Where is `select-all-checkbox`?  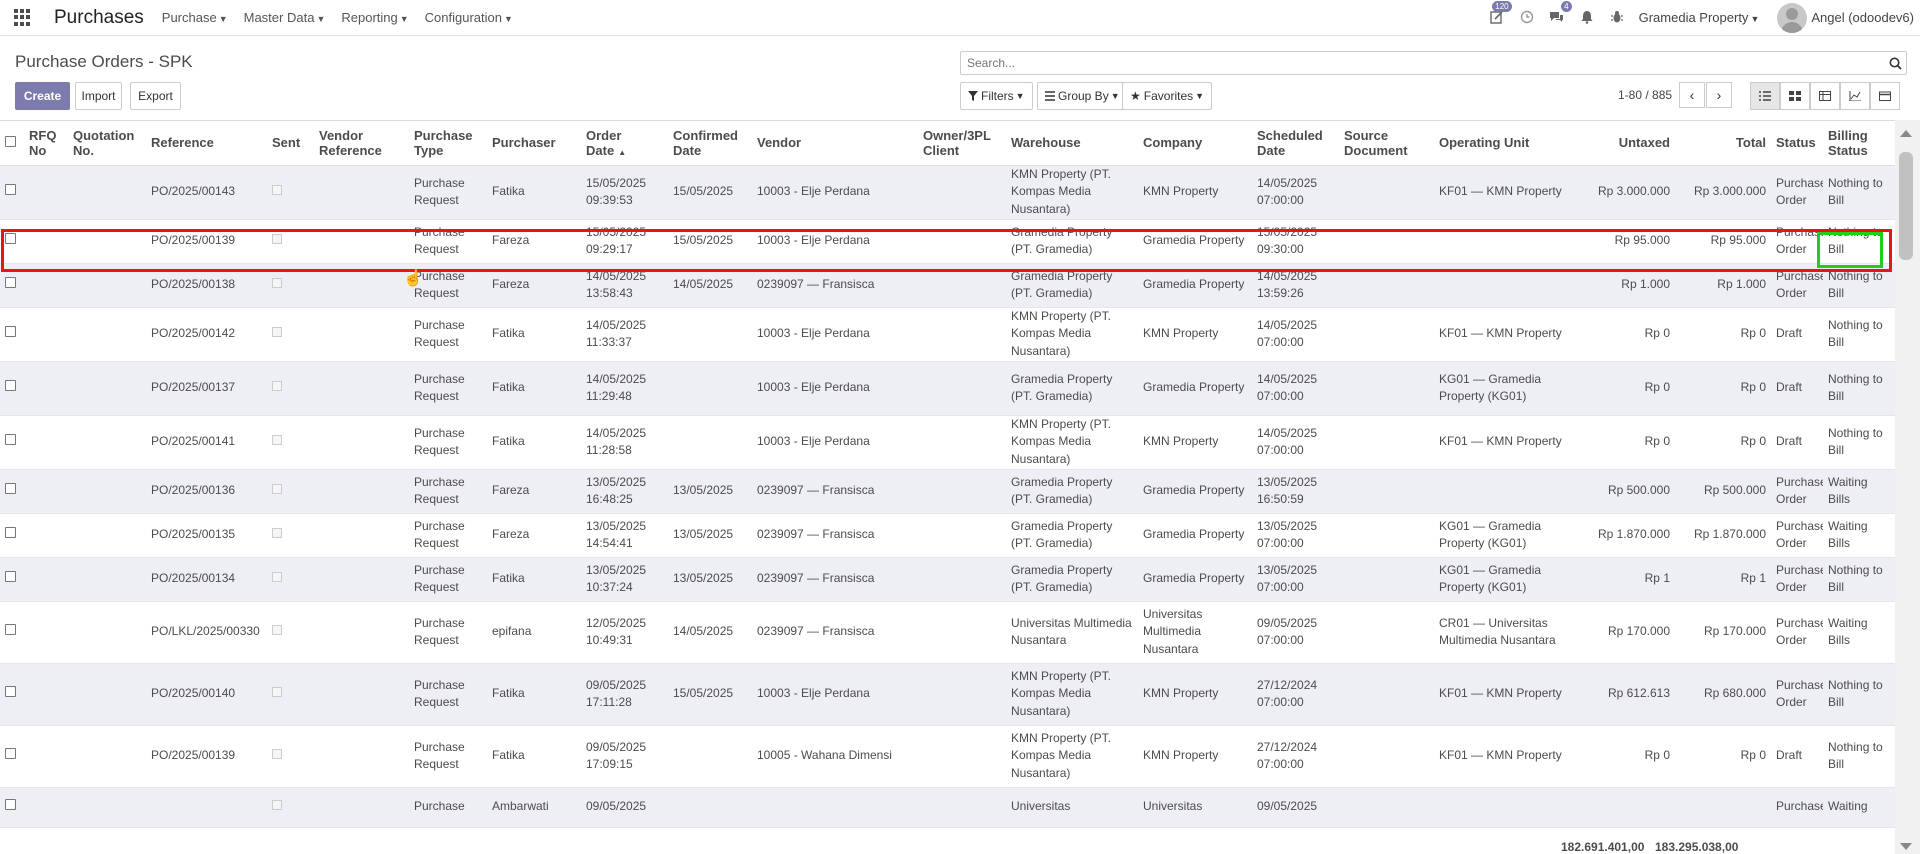
select-all-checkbox is located at coordinates (12, 143).